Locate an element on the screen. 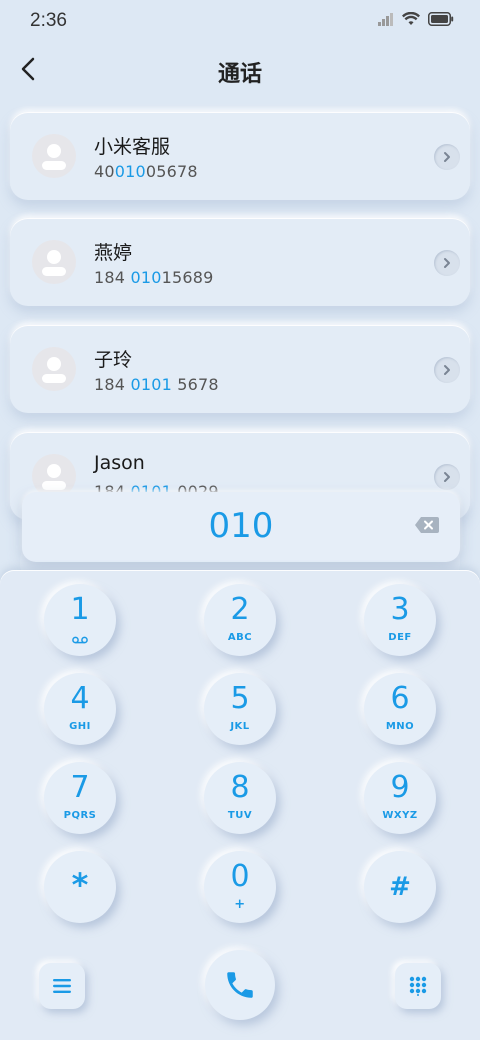 Image resolution: width=480 pixels, height=1040 pixels. backspace-icon is located at coordinates (427, 525).